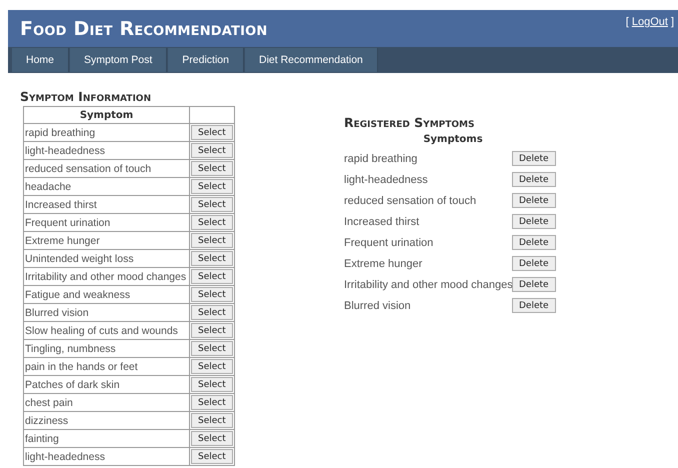  Describe the element at coordinates (107, 331) in the screenshot. I see `table-cell: Slow healing of cuts and wounds` at that location.